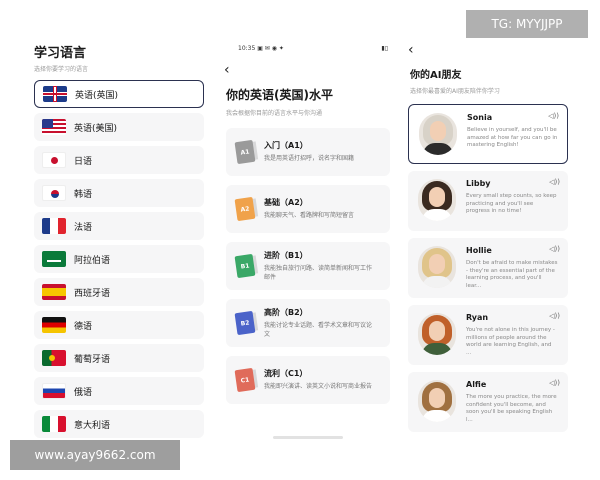  I want to click on friend-name: Hollie, so click(479, 250).